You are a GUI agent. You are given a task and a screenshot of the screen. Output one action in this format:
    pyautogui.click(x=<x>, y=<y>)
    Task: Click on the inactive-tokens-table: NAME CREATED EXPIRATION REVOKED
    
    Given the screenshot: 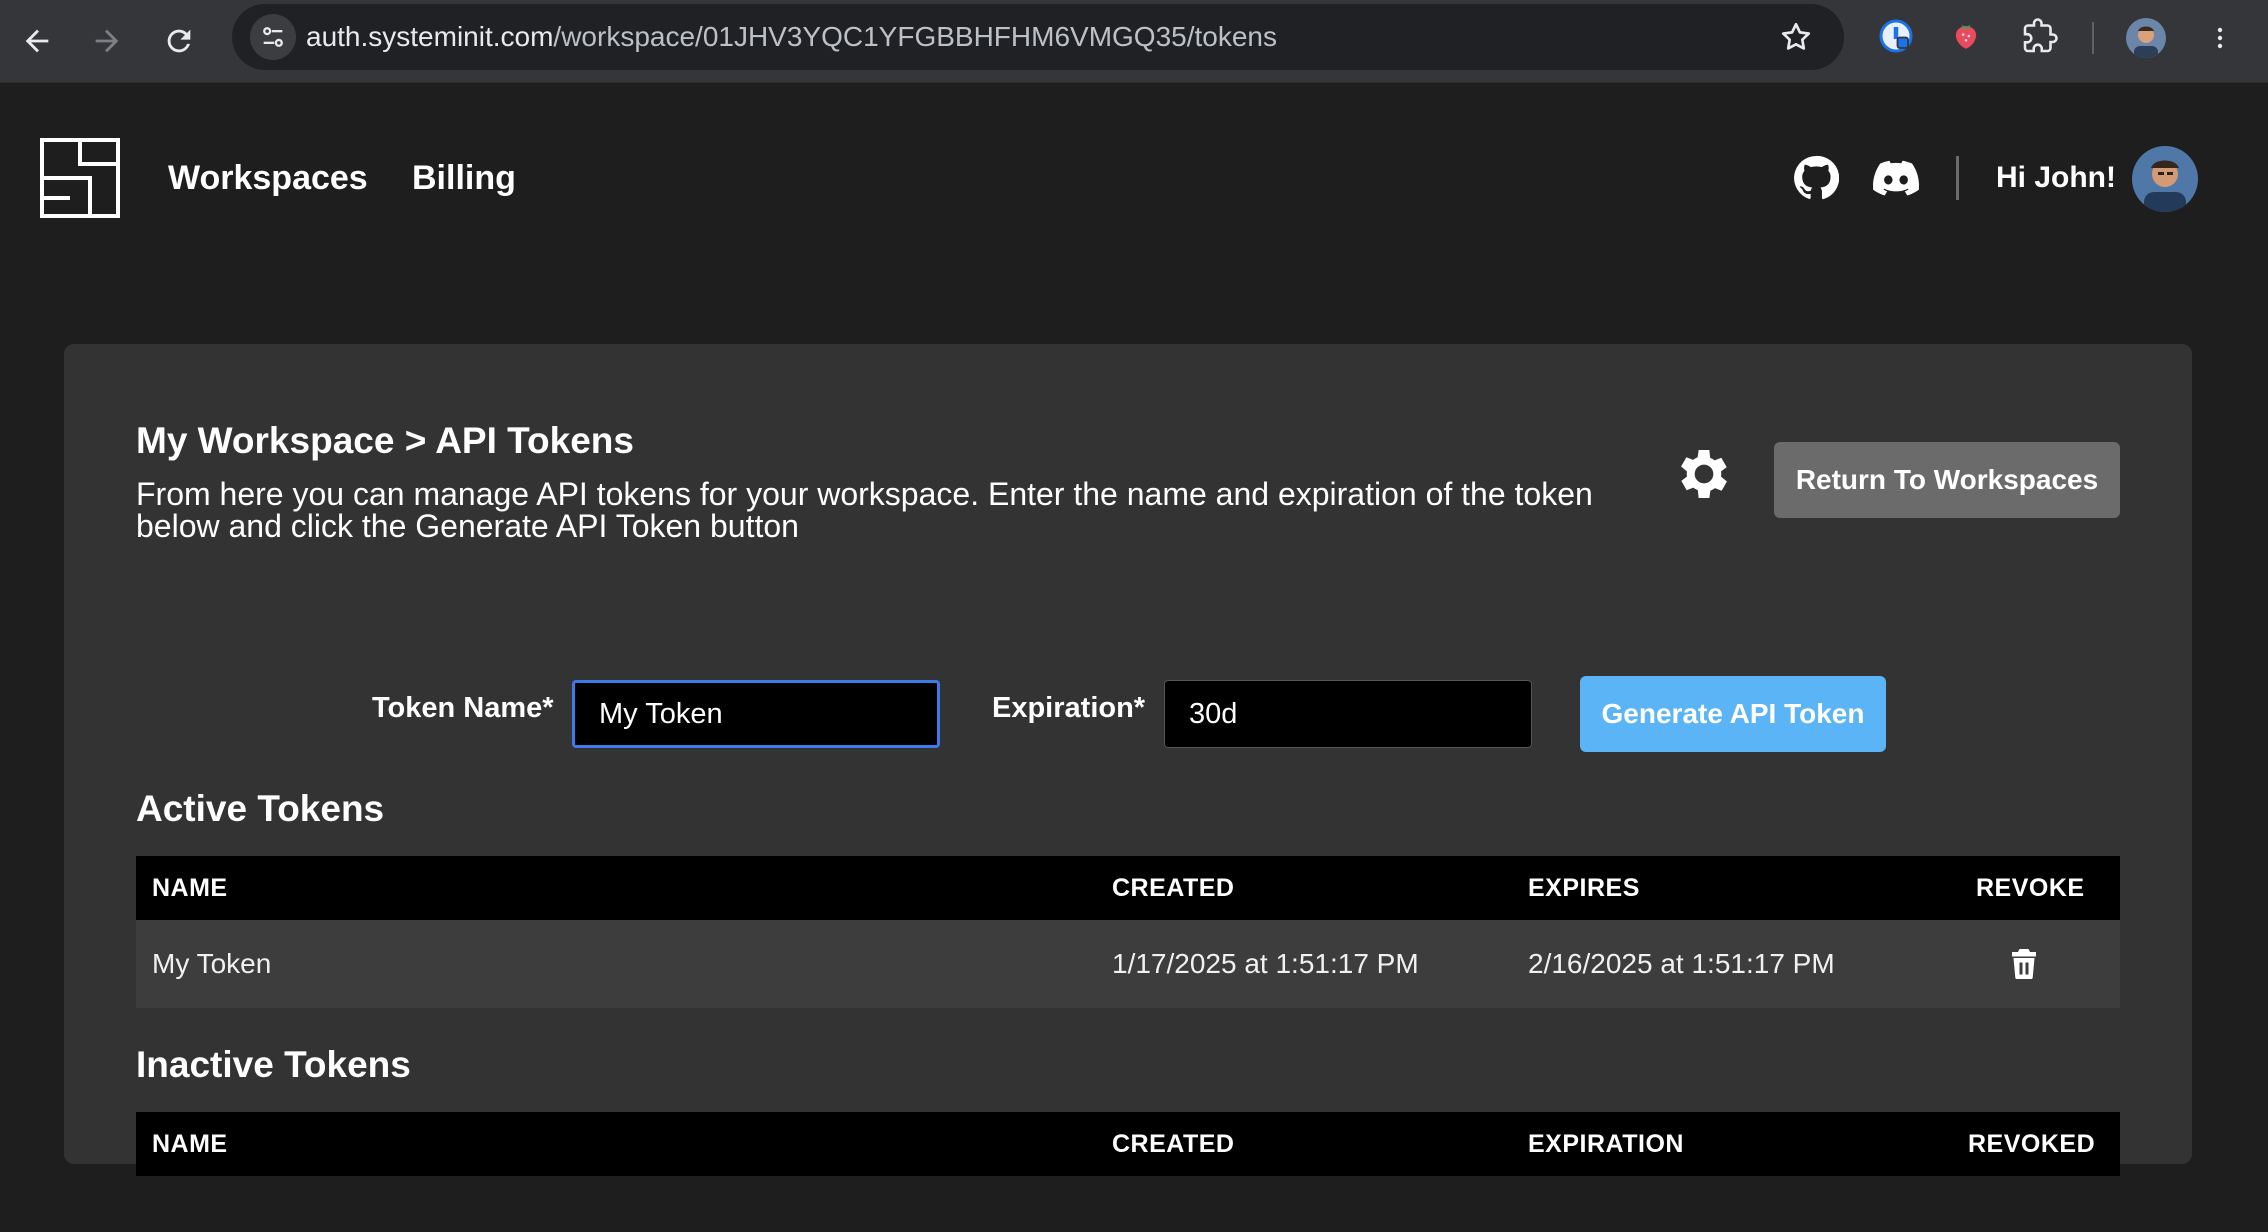 What is the action you would take?
    pyautogui.click(x=1128, y=1144)
    